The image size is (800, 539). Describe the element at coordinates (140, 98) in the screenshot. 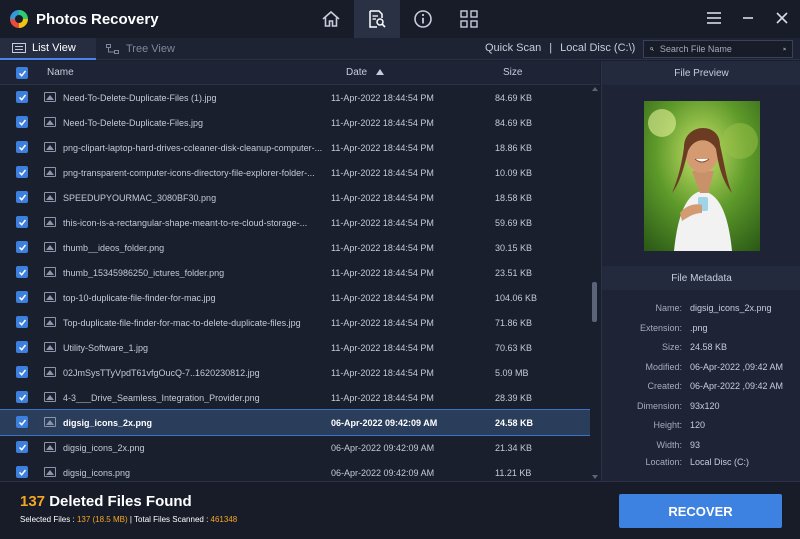

I see `file-name: Need-To-Delete-Duplicate-Files (1).jpg` at that location.